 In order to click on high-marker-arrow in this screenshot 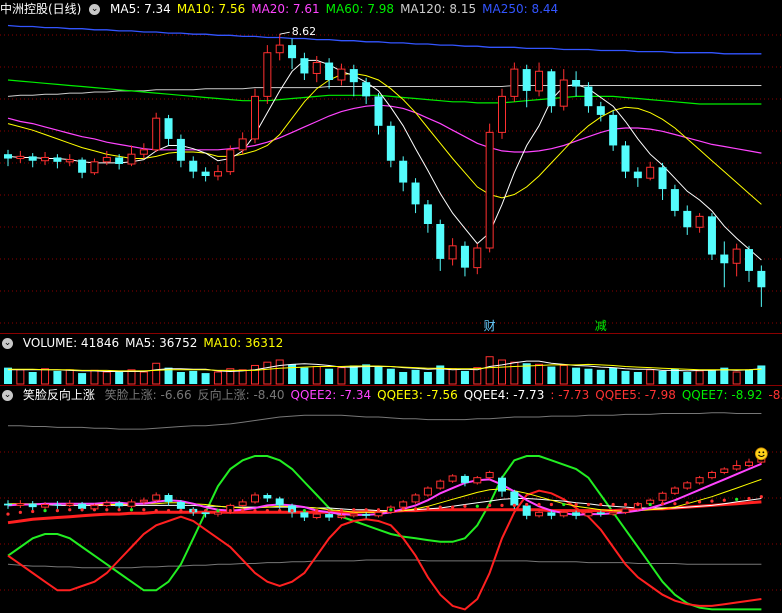, I will do `click(284, 33)`.